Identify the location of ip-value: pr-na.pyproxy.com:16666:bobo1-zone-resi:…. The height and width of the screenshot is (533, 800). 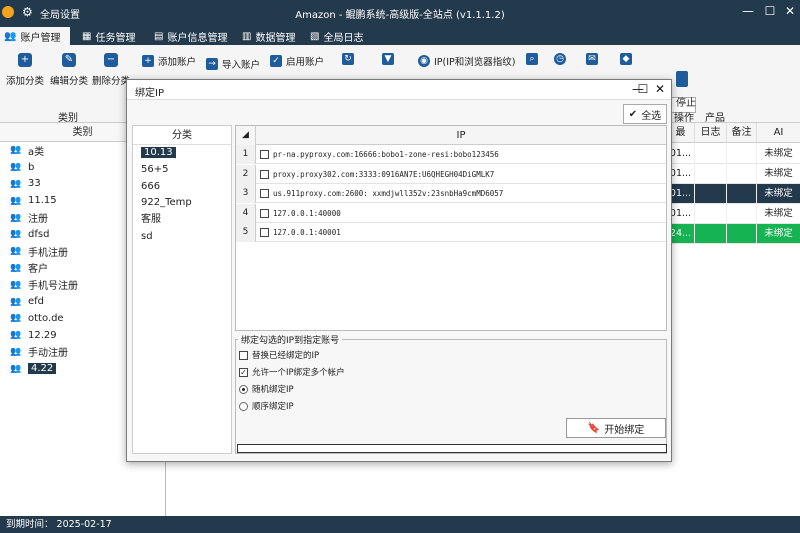
(386, 154).